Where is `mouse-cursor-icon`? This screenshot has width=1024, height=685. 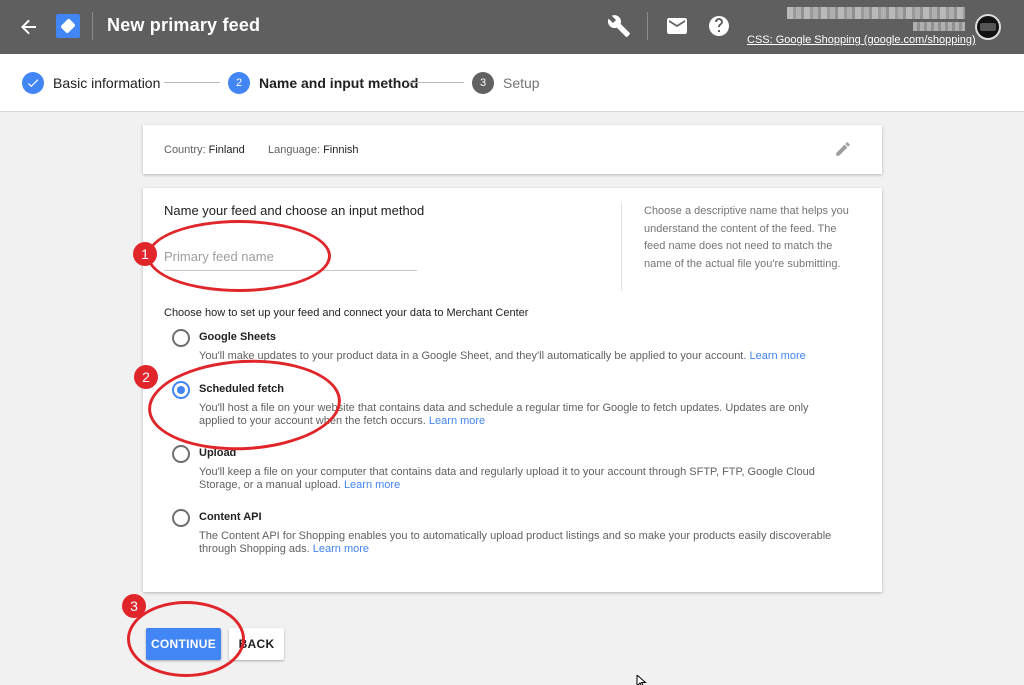
mouse-cursor-icon is located at coordinates (642, 679).